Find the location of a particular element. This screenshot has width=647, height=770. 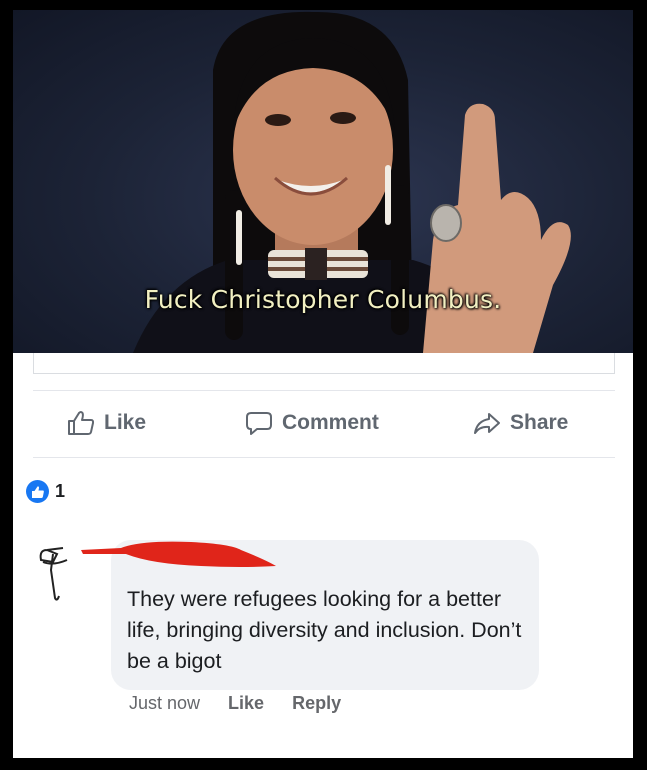

reaction-summary: 1 is located at coordinates (45, 491).